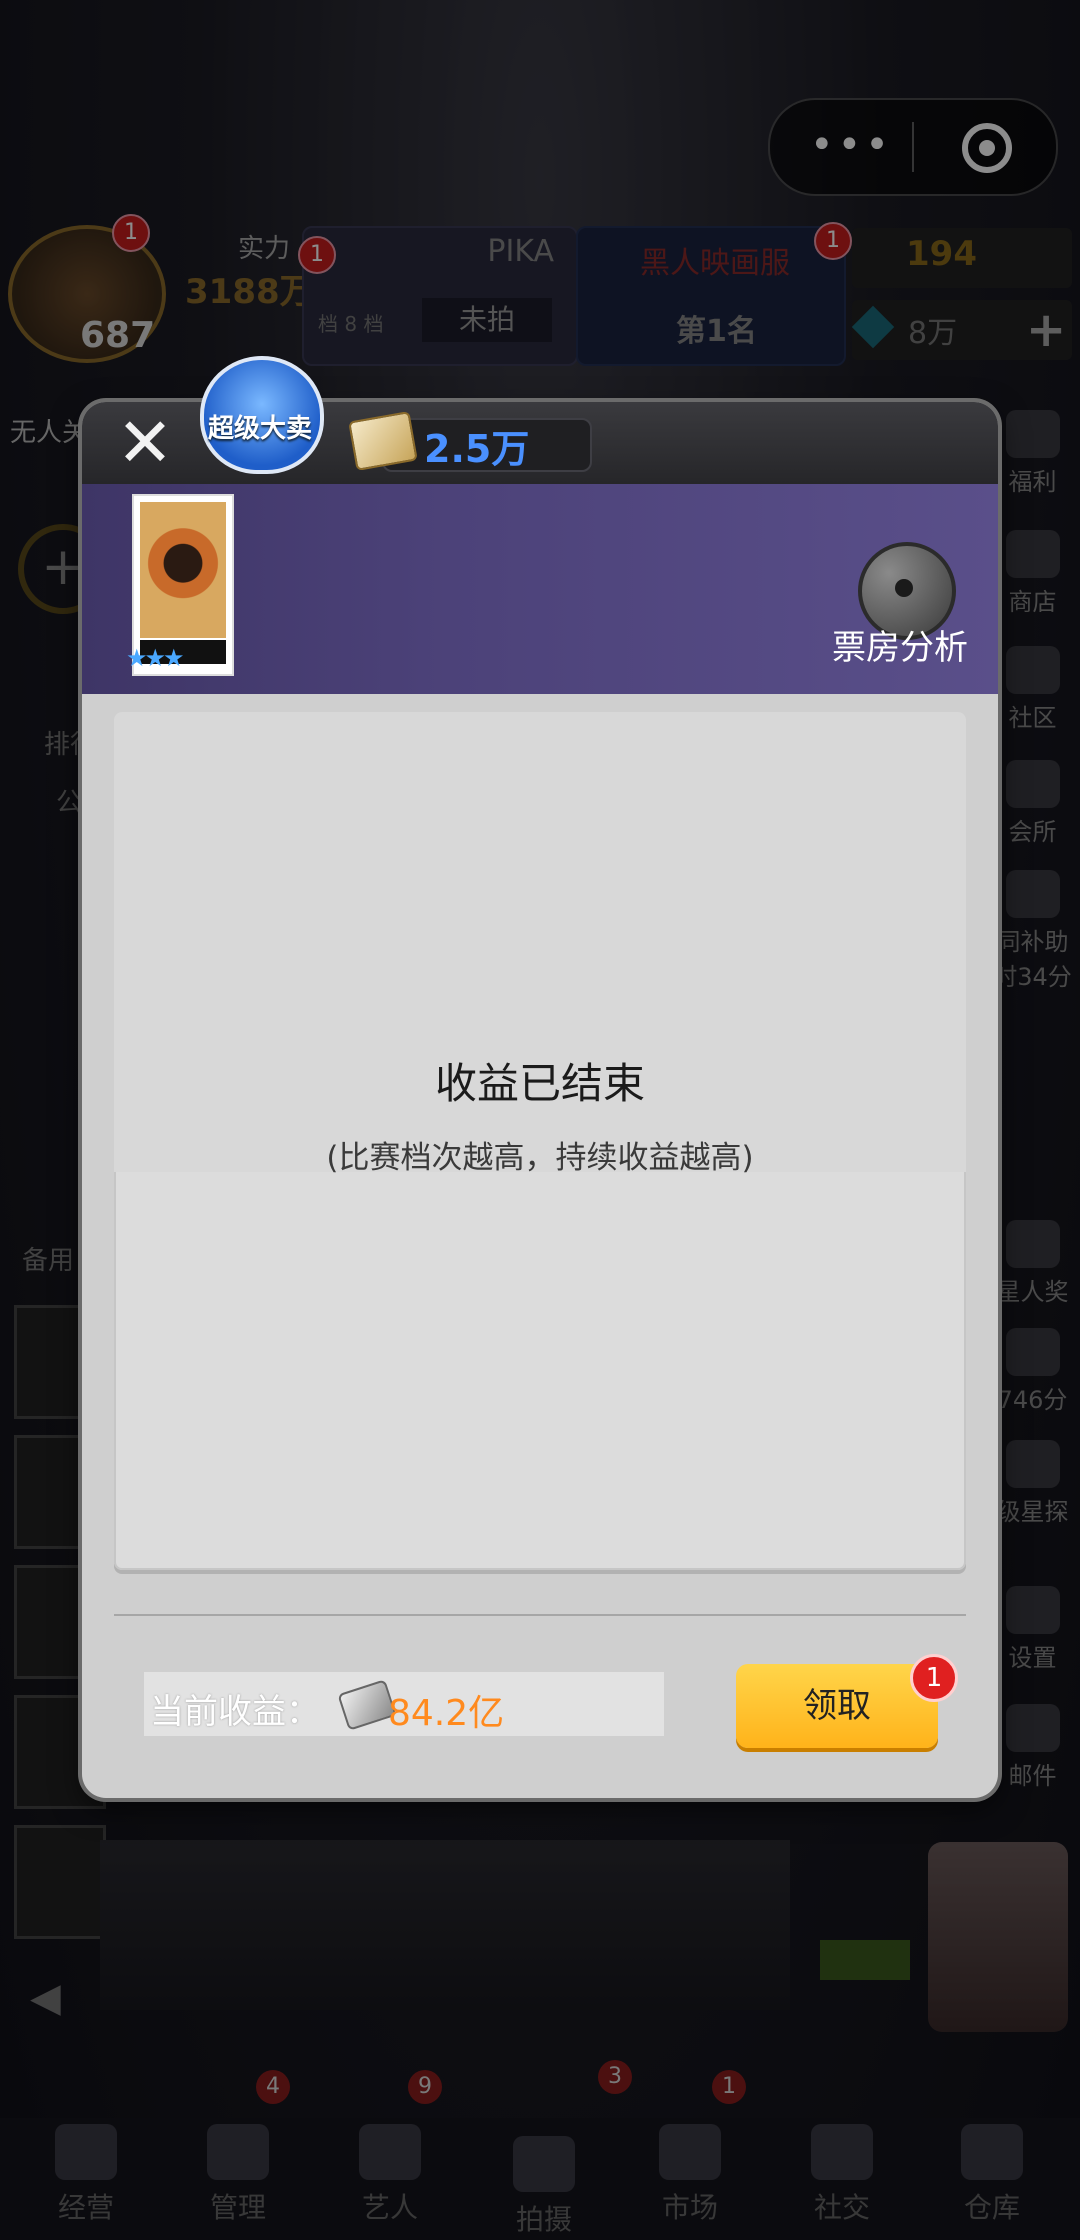 The width and height of the screenshot is (1080, 2240). What do you see at coordinates (145, 444) in the screenshot?
I see `close-button: ✕` at bounding box center [145, 444].